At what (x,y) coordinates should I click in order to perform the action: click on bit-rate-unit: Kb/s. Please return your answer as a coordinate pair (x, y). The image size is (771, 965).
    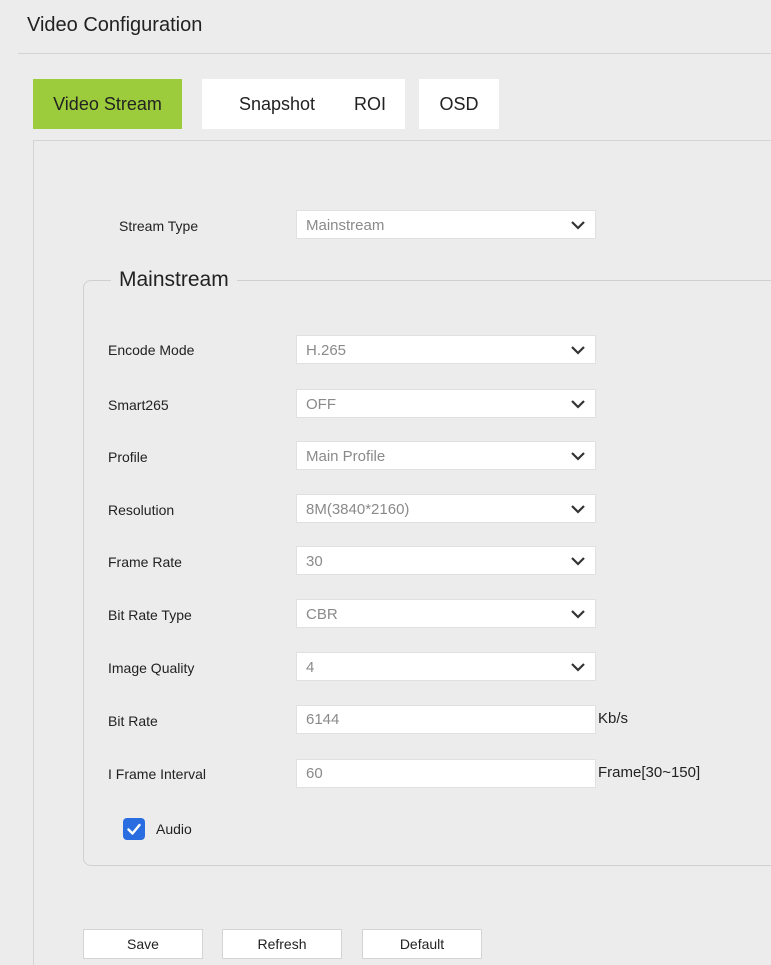
    Looking at the image, I should click on (613, 718).